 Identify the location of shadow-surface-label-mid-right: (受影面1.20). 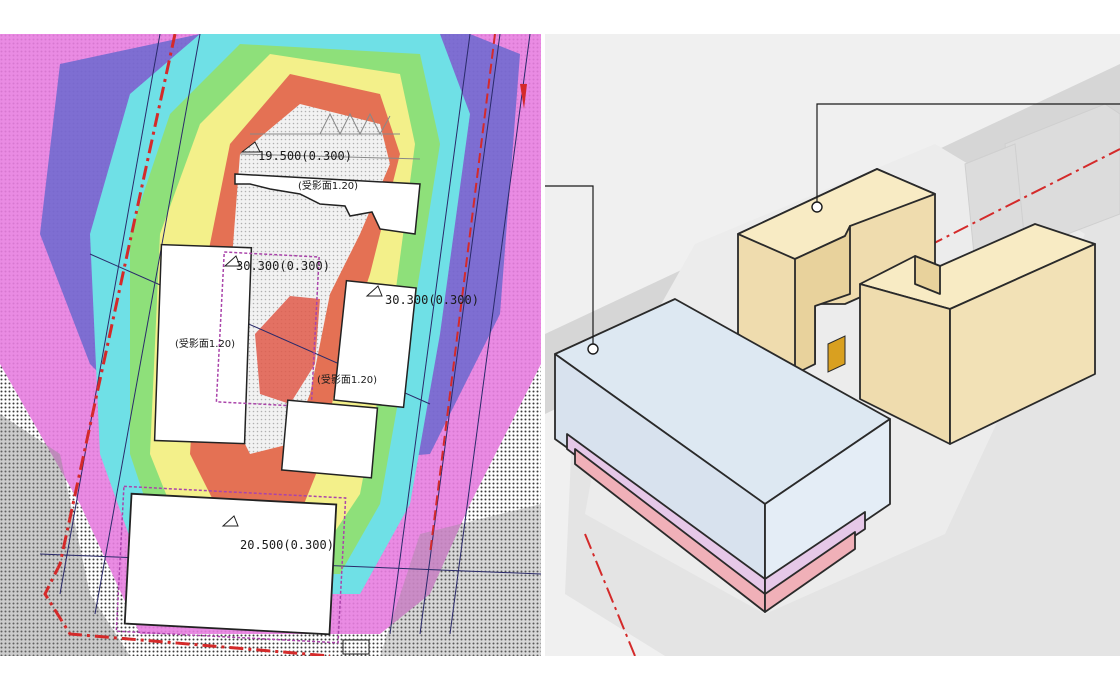
(347, 380).